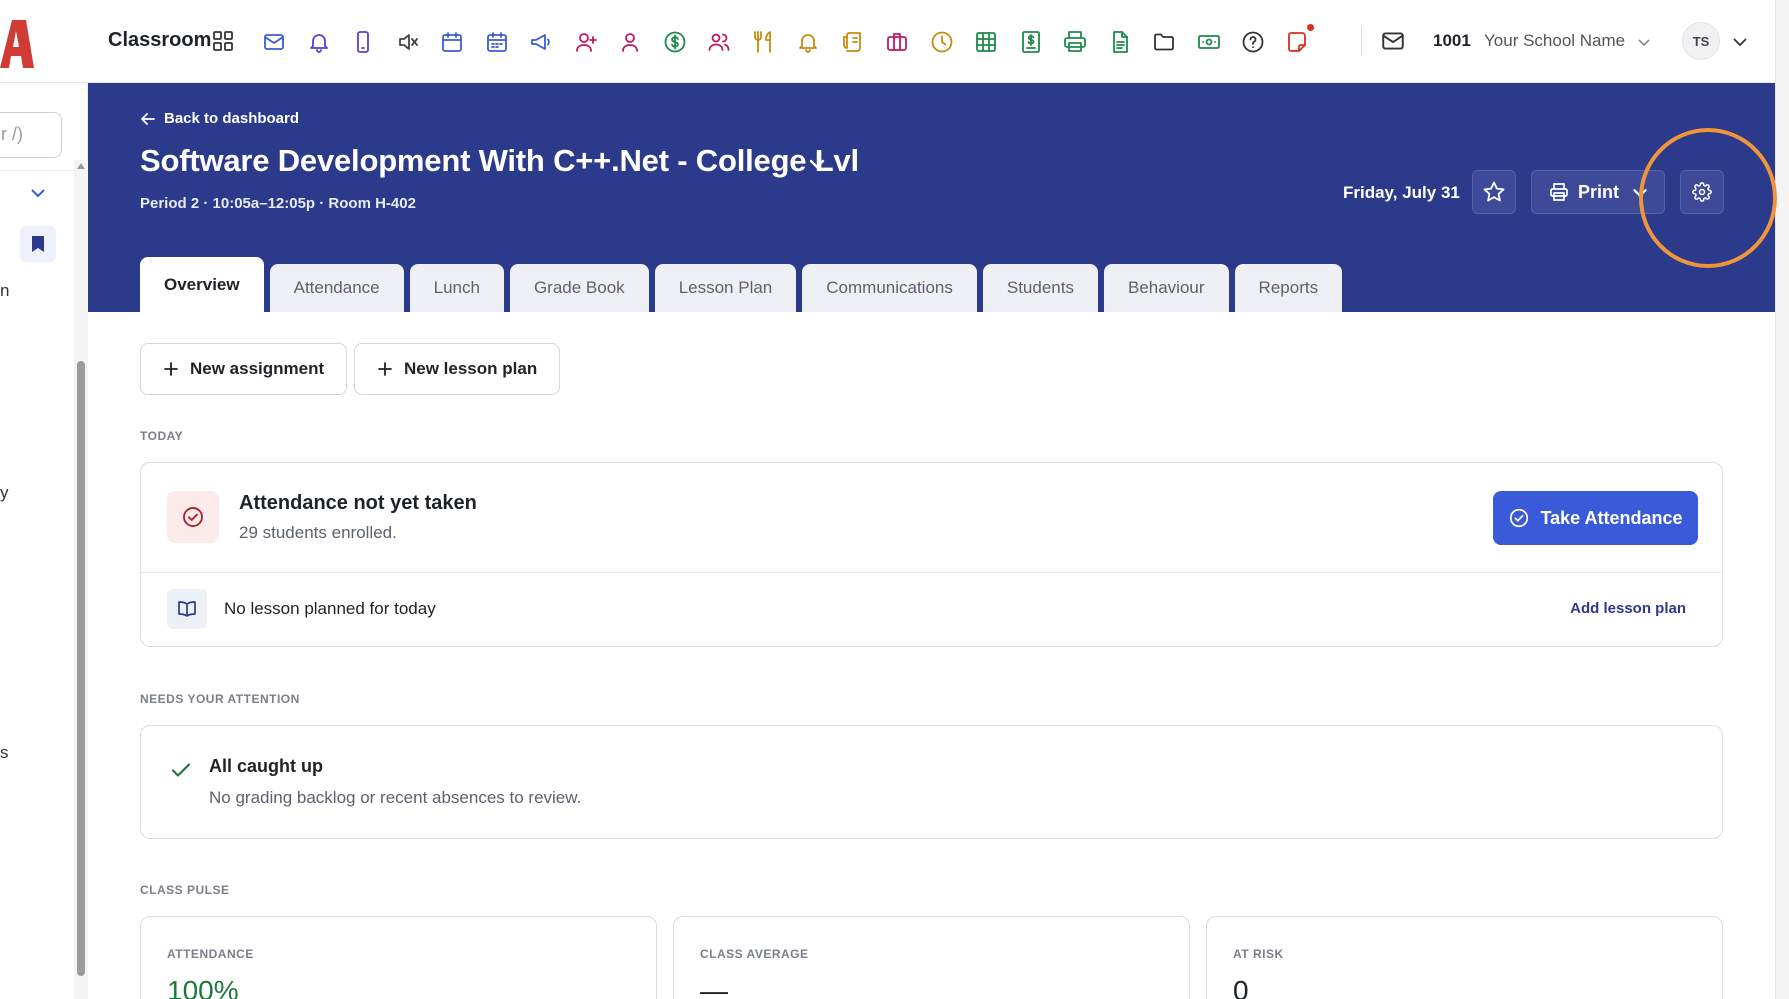 This screenshot has width=1789, height=999. I want to click on class-settings-button, so click(1702, 192).